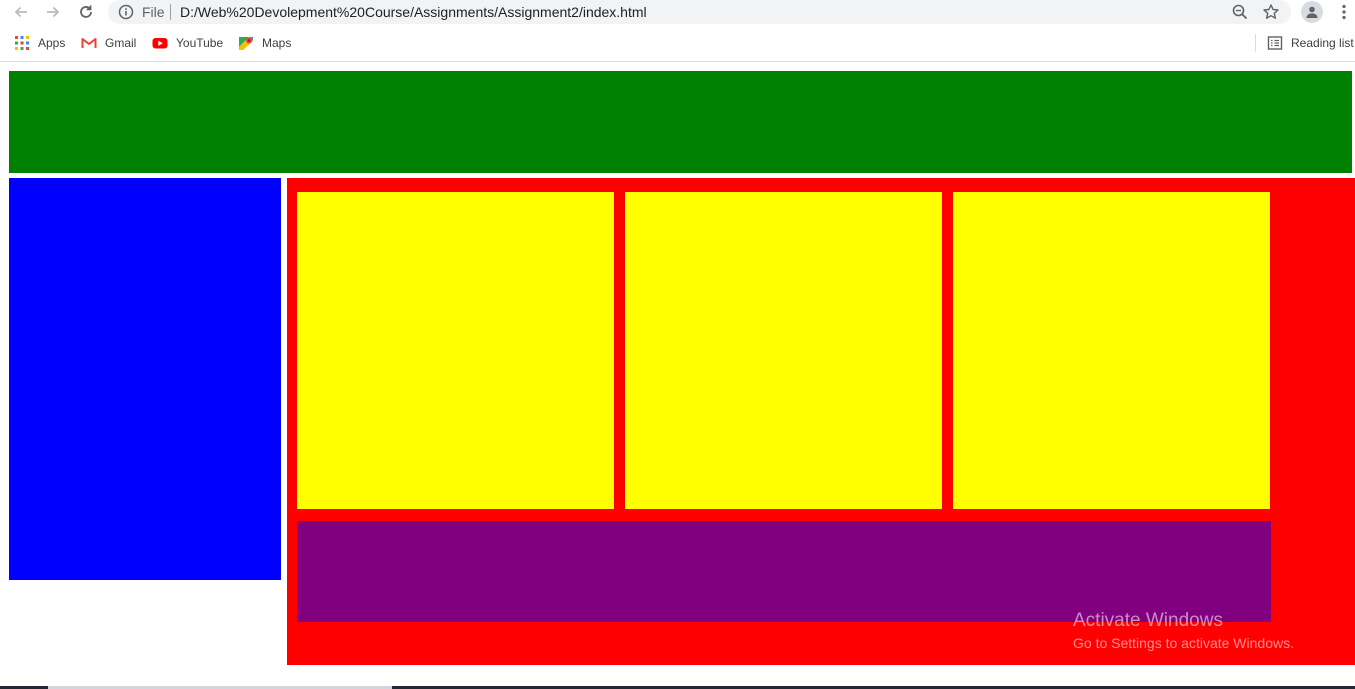 This screenshot has height=689, width=1355. What do you see at coordinates (1240, 12) in the screenshot?
I see `zoom-icon` at bounding box center [1240, 12].